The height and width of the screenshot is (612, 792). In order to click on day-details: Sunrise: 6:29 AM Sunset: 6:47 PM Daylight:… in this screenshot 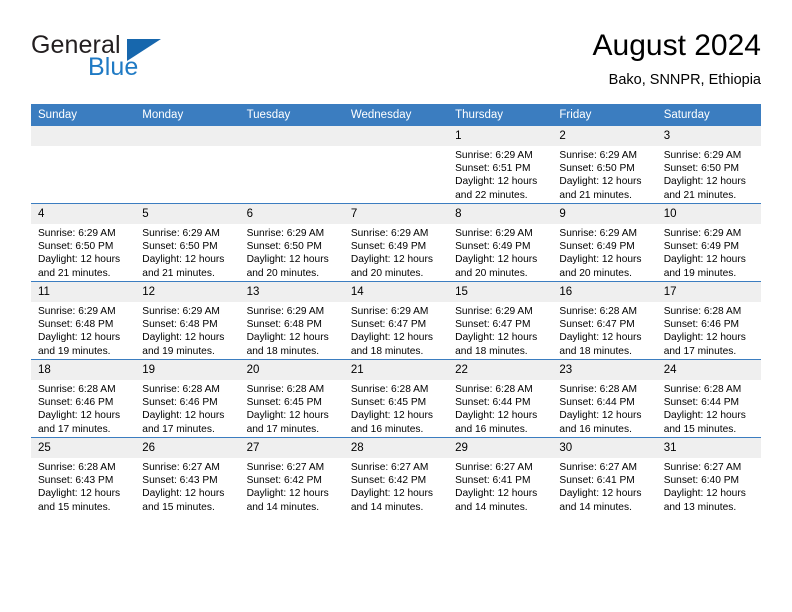, I will do `click(500, 330)`.